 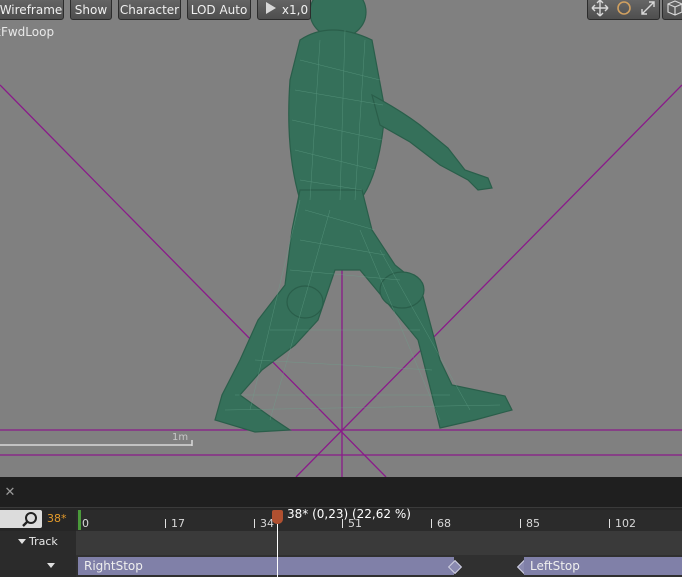 What do you see at coordinates (10, 493) in the screenshot?
I see `close-tab-icon: ✕` at bounding box center [10, 493].